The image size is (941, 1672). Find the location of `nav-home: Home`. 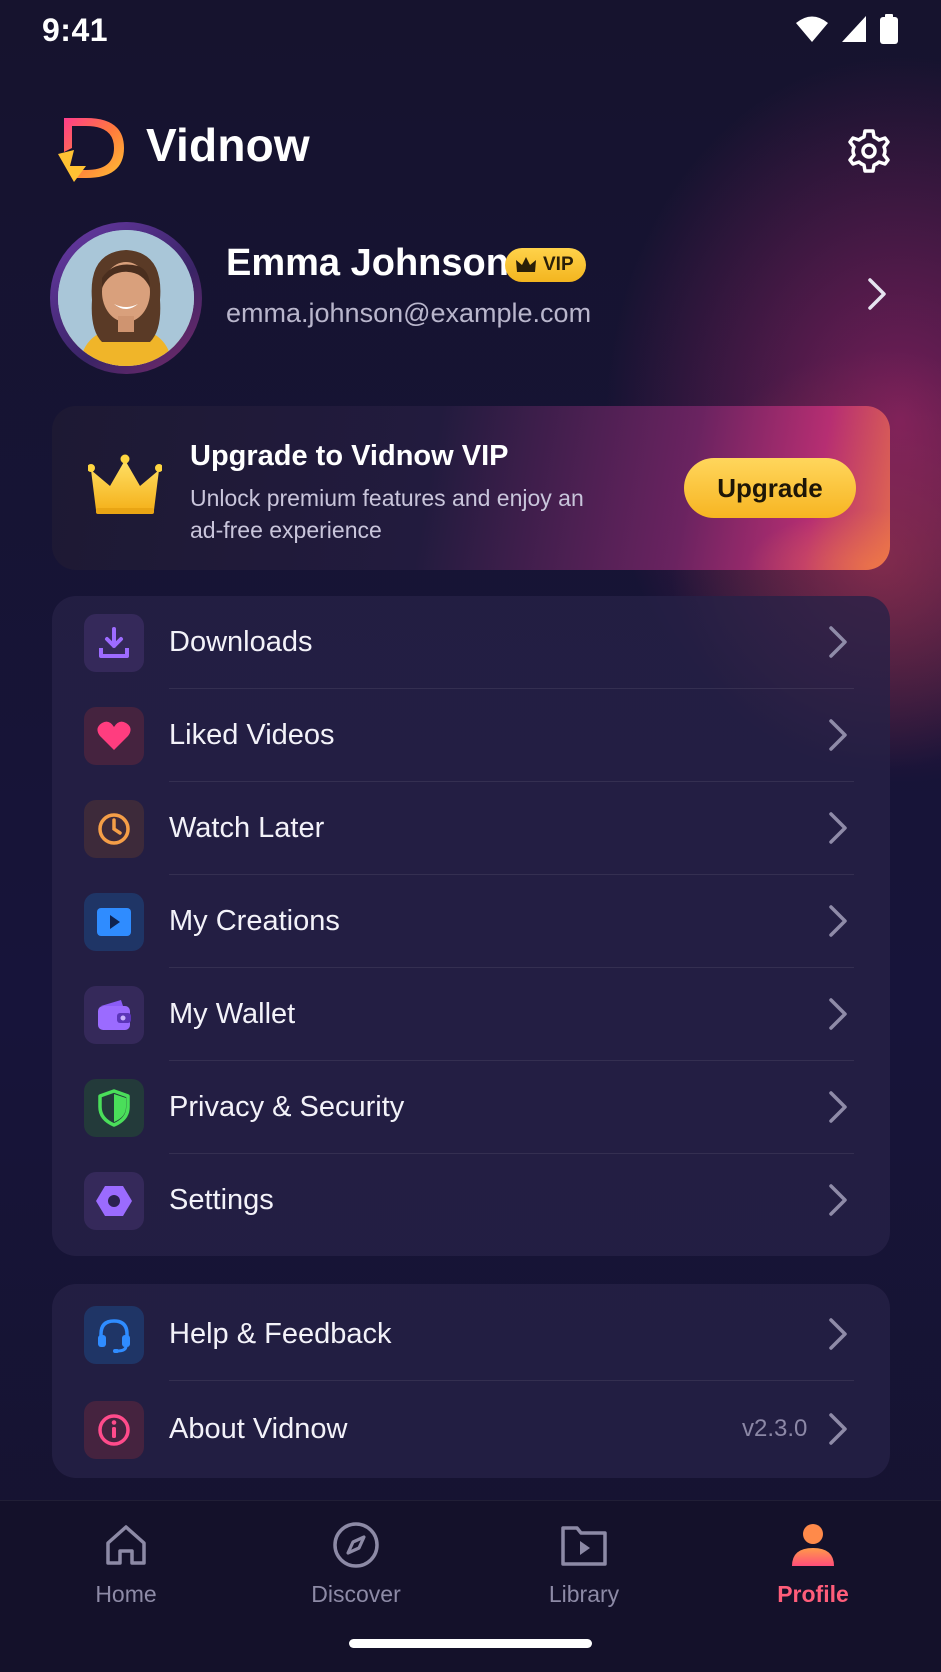

nav-home: Home is located at coordinates (126, 1572).